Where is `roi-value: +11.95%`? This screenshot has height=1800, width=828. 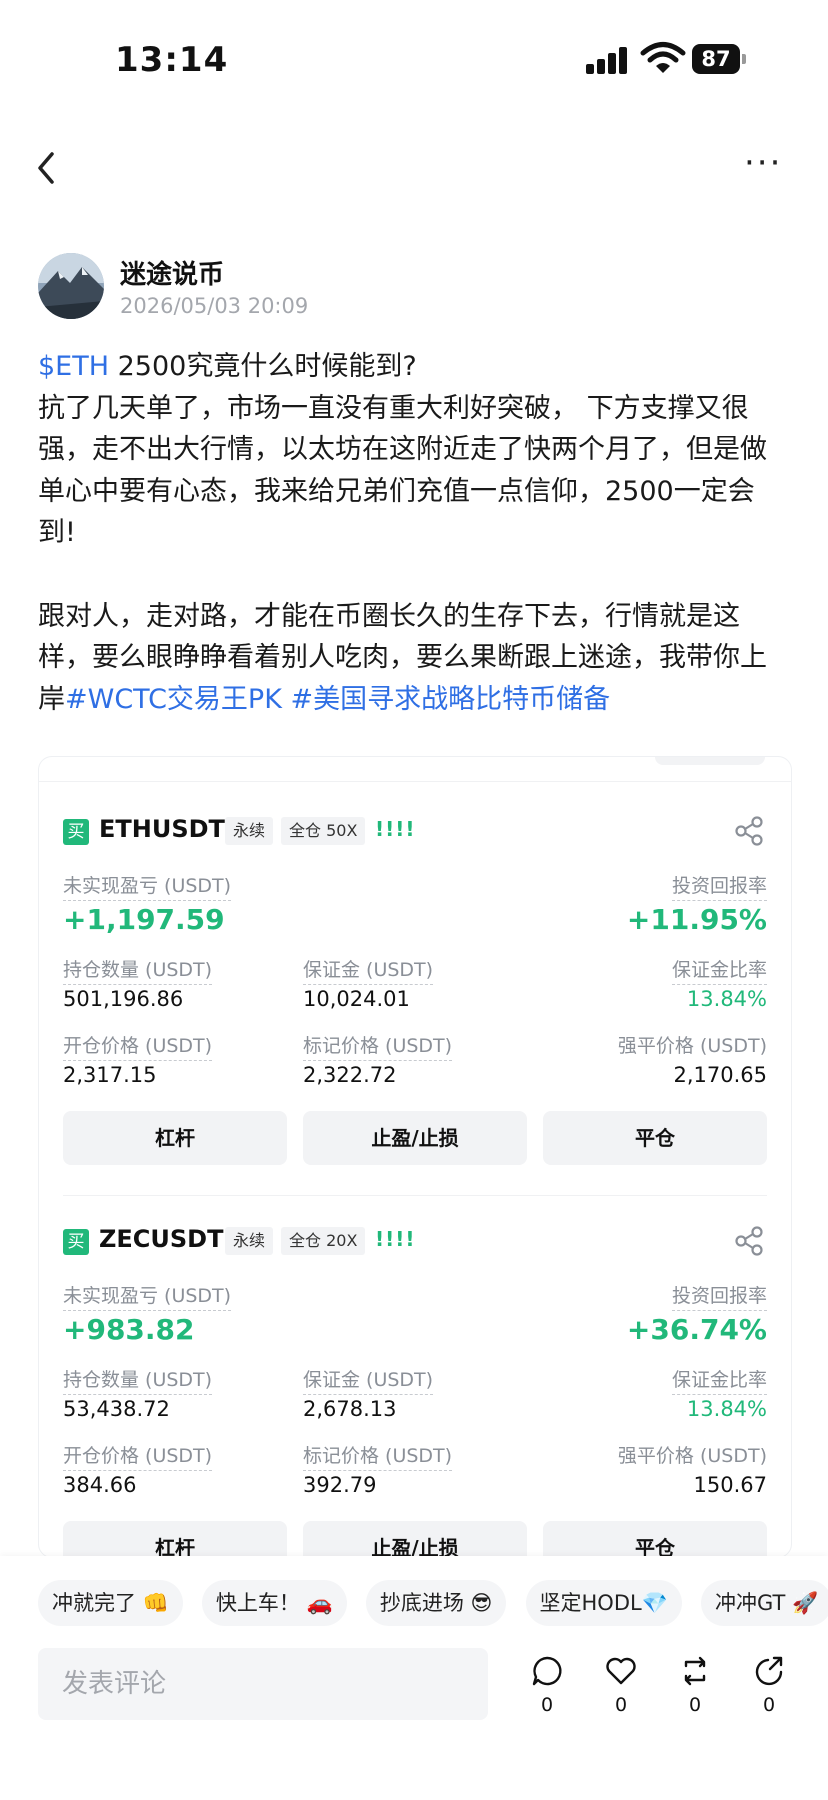
roi-value: +11.95% is located at coordinates (696, 919).